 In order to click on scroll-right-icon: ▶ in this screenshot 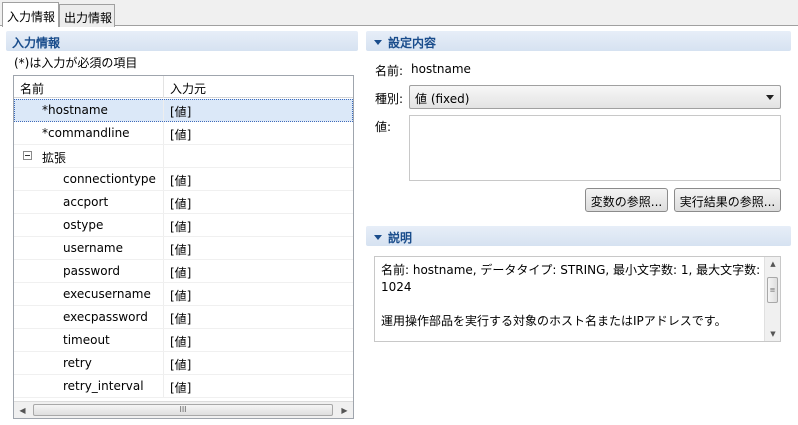, I will do `click(344, 410)`.